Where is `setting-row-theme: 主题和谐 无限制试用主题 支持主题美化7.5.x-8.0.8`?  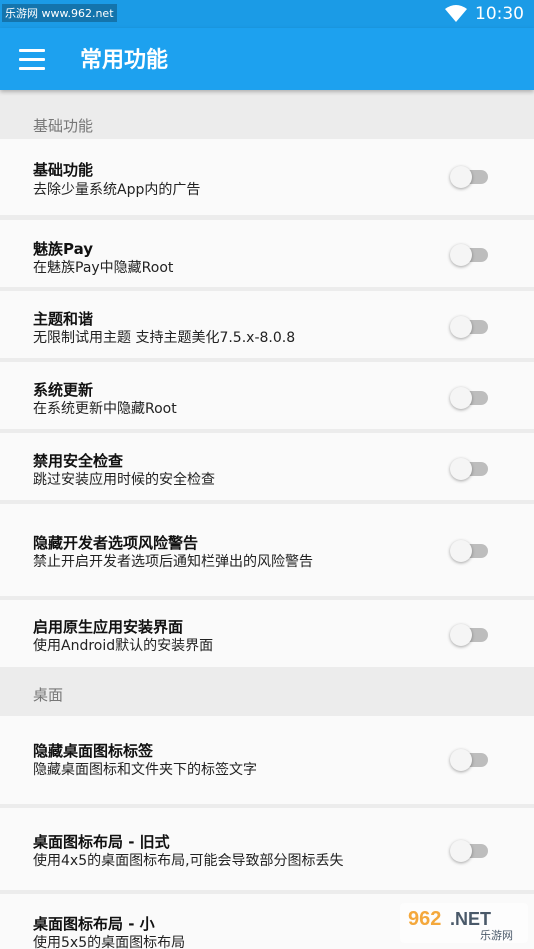
setting-row-theme: 主题和谐 无限制试用主题 支持主题美化7.5.x-8.0.8 is located at coordinates (267, 324).